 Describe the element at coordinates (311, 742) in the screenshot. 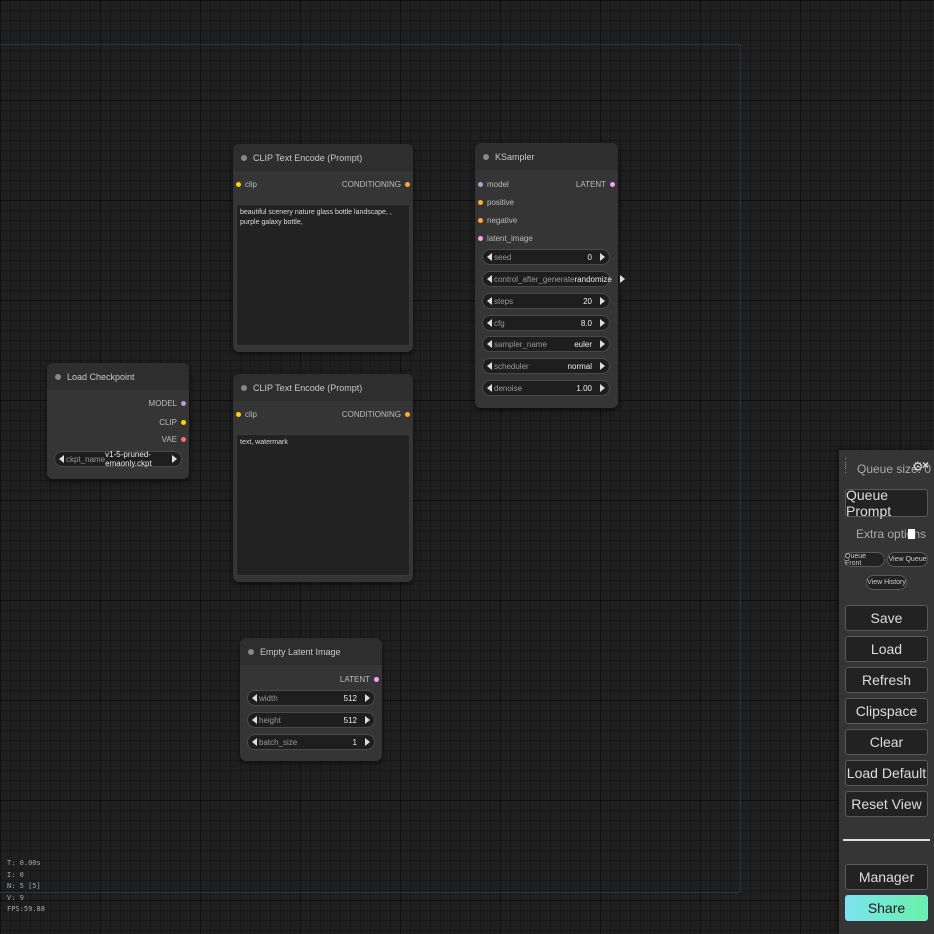

I see `batch-size-widget: batch_size 1` at that location.